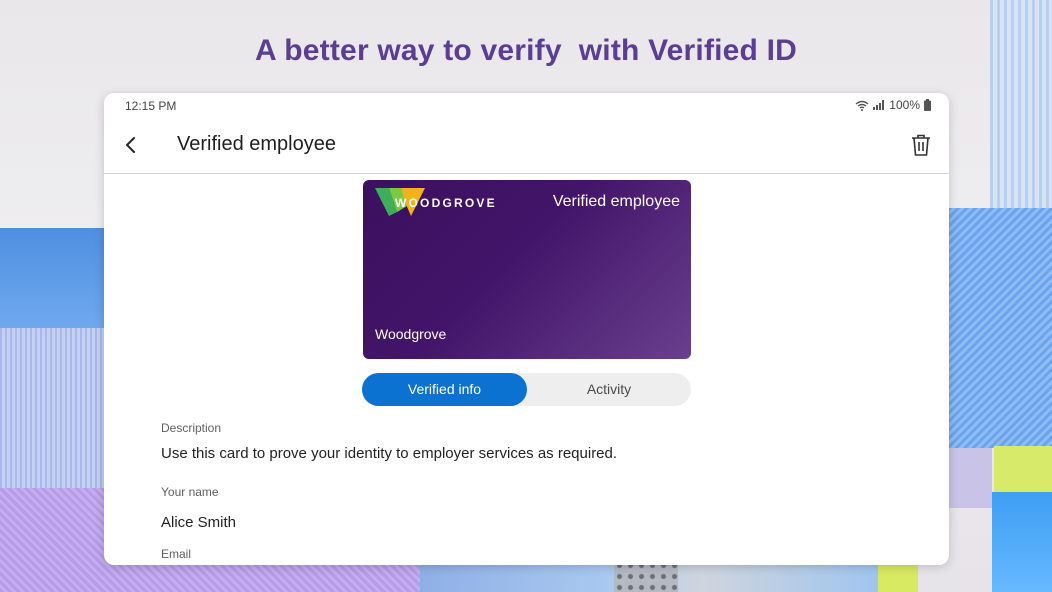  What do you see at coordinates (526, 50) in the screenshot?
I see `promo-headline: A better way to verify with Verified ID` at bounding box center [526, 50].